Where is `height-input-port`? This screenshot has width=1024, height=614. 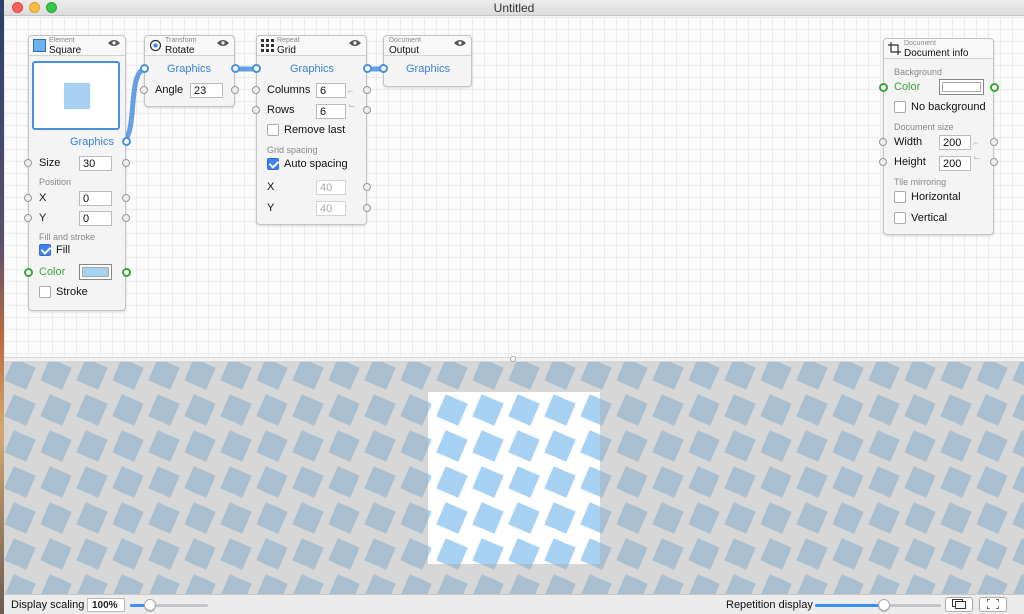 height-input-port is located at coordinates (883, 162).